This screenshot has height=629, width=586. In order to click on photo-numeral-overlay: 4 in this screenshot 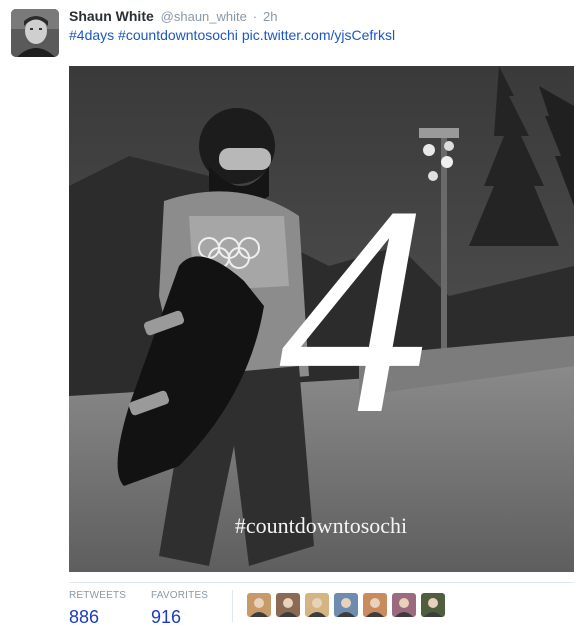, I will do `click(354, 310)`.